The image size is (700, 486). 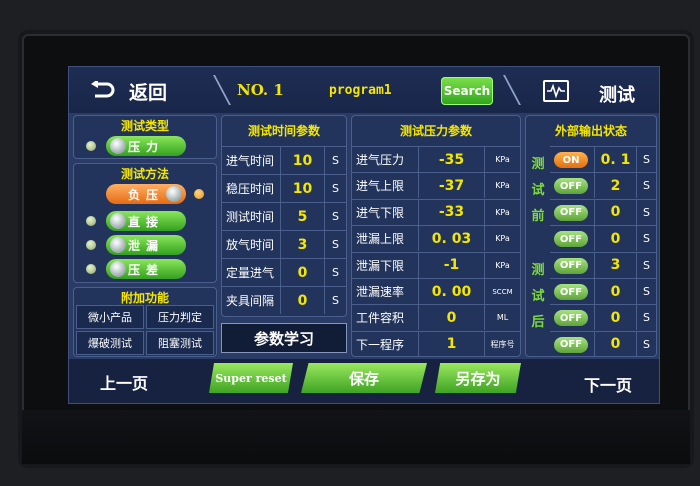 What do you see at coordinates (146, 221) in the screenshot?
I see `method-direct-button: 直接` at bounding box center [146, 221].